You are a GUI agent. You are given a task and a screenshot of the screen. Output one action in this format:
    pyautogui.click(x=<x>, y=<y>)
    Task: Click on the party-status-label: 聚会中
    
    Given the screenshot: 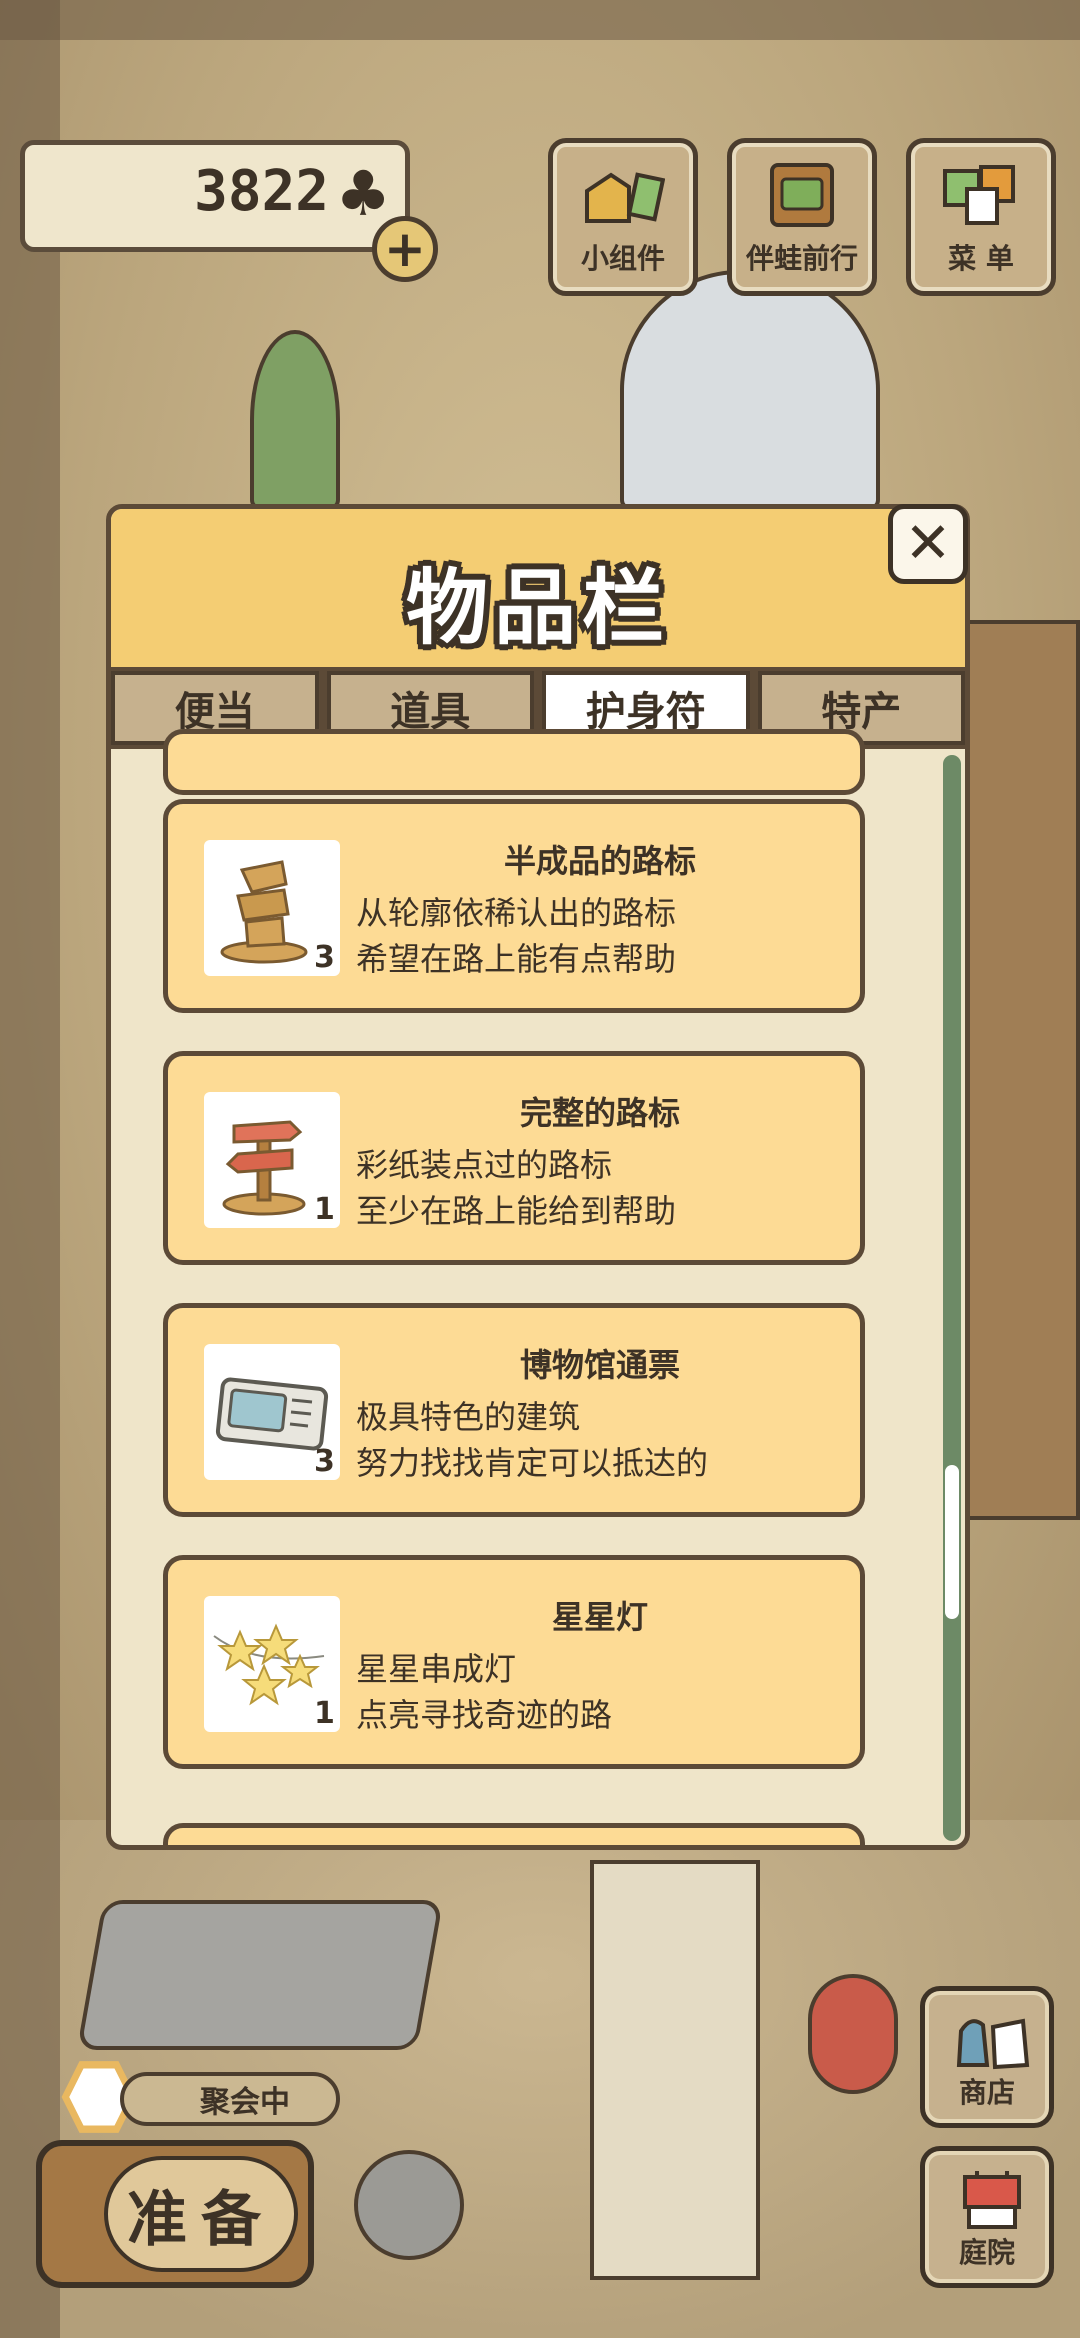 What is the action you would take?
    pyautogui.click(x=230, y=2099)
    